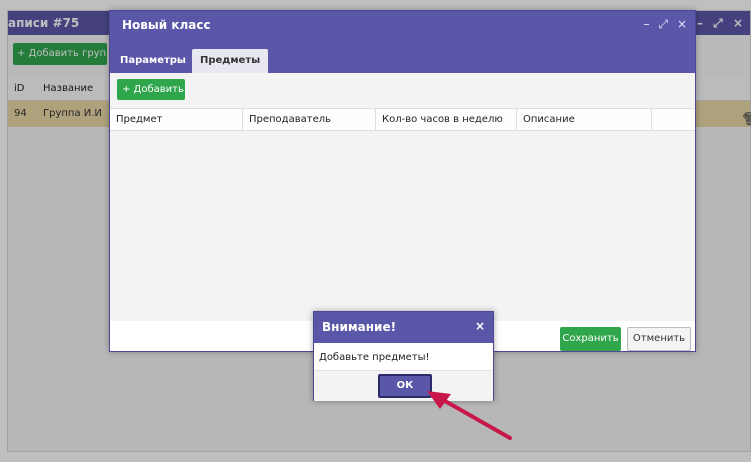  I want to click on pointer-arrow-icon, so click(469, 415).